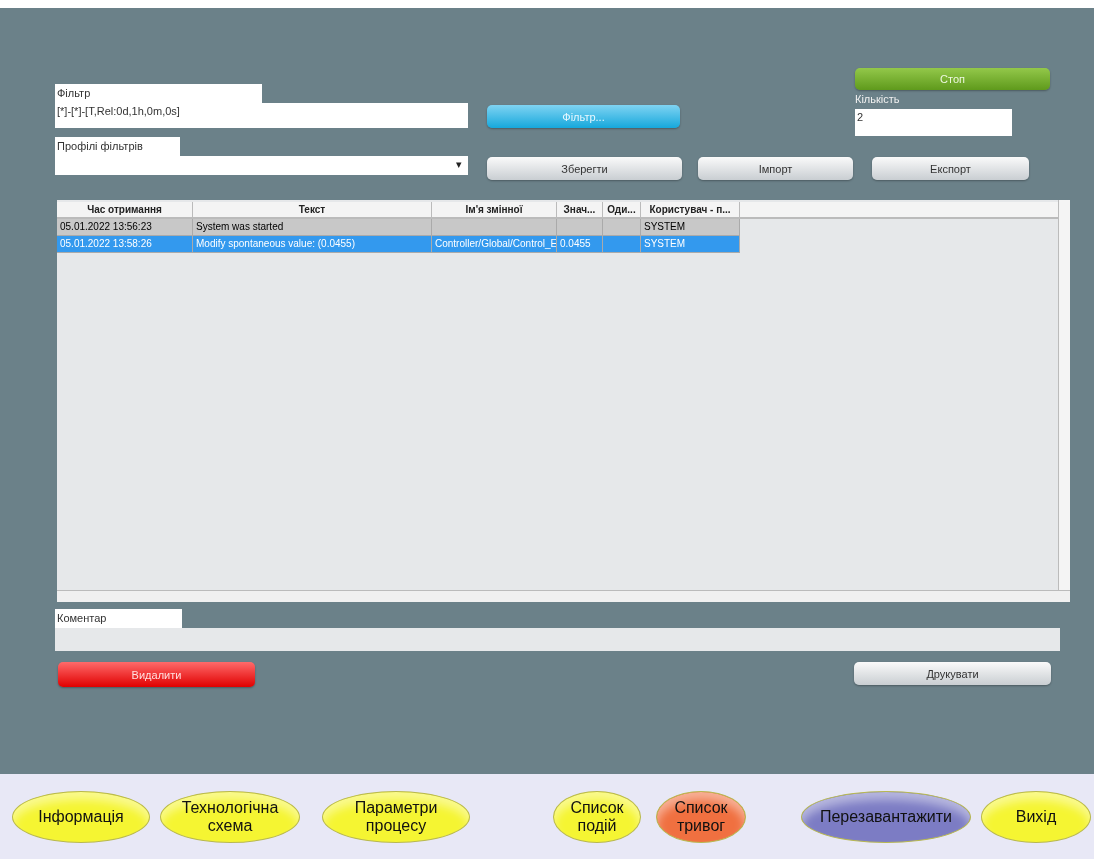  I want to click on nav-button: Інформація, so click(81, 816).